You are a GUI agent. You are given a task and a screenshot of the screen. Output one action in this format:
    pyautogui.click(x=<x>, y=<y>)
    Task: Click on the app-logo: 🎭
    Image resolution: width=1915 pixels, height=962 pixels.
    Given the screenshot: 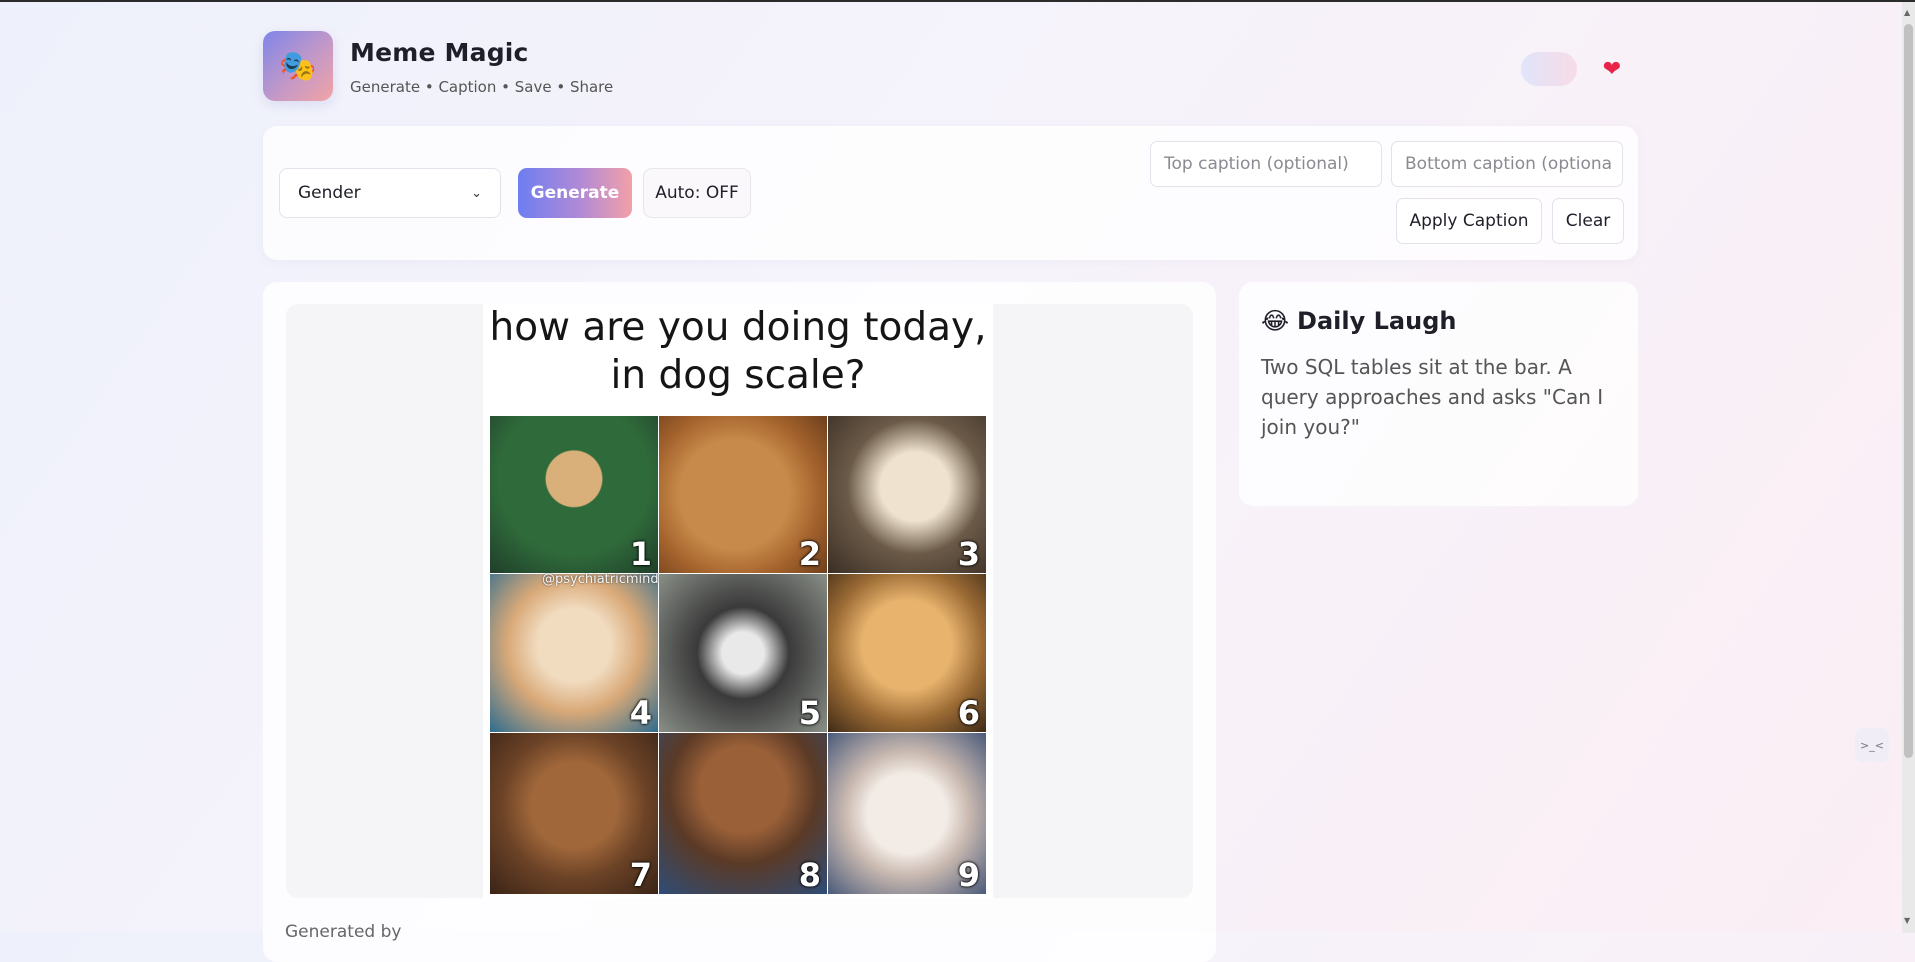 What is the action you would take?
    pyautogui.click(x=298, y=66)
    